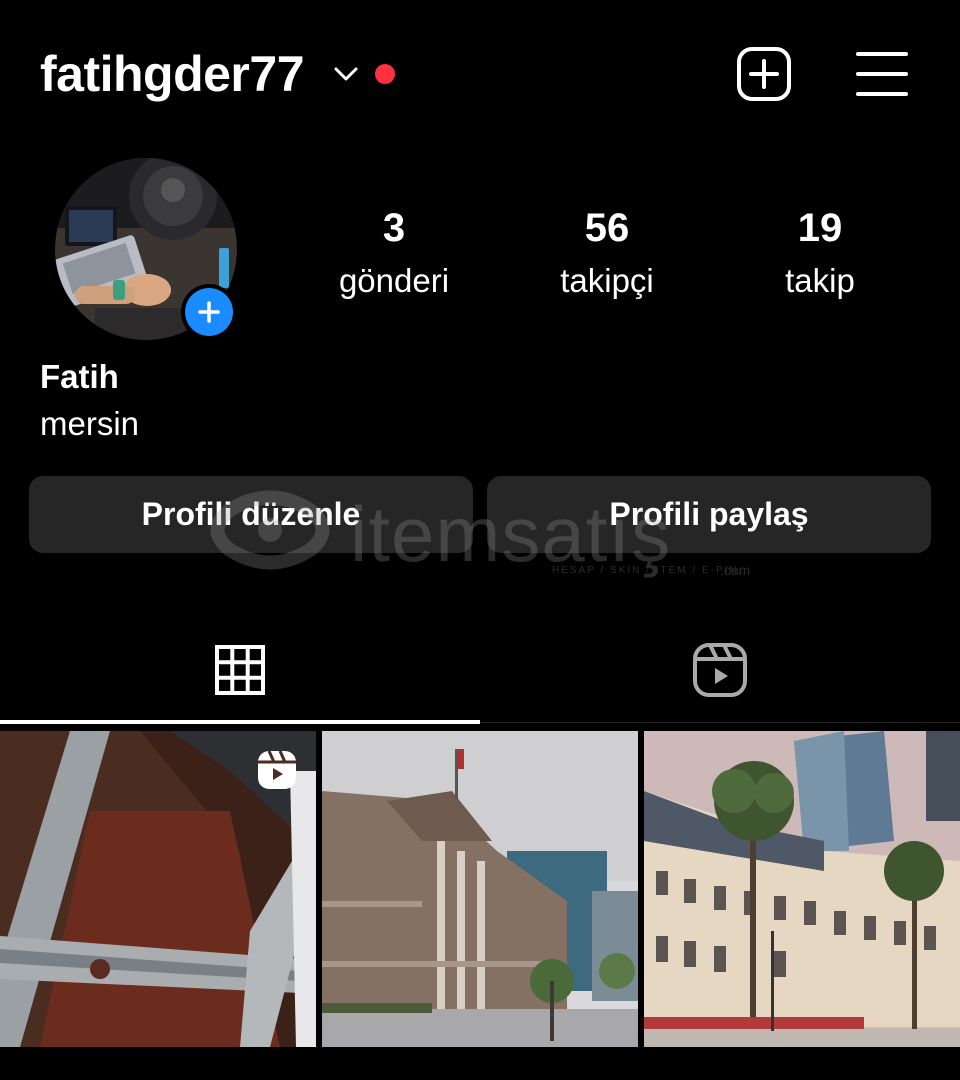 The image size is (960, 1080). What do you see at coordinates (607, 253) in the screenshot?
I see `stat-followers: 56 takipçi` at bounding box center [607, 253].